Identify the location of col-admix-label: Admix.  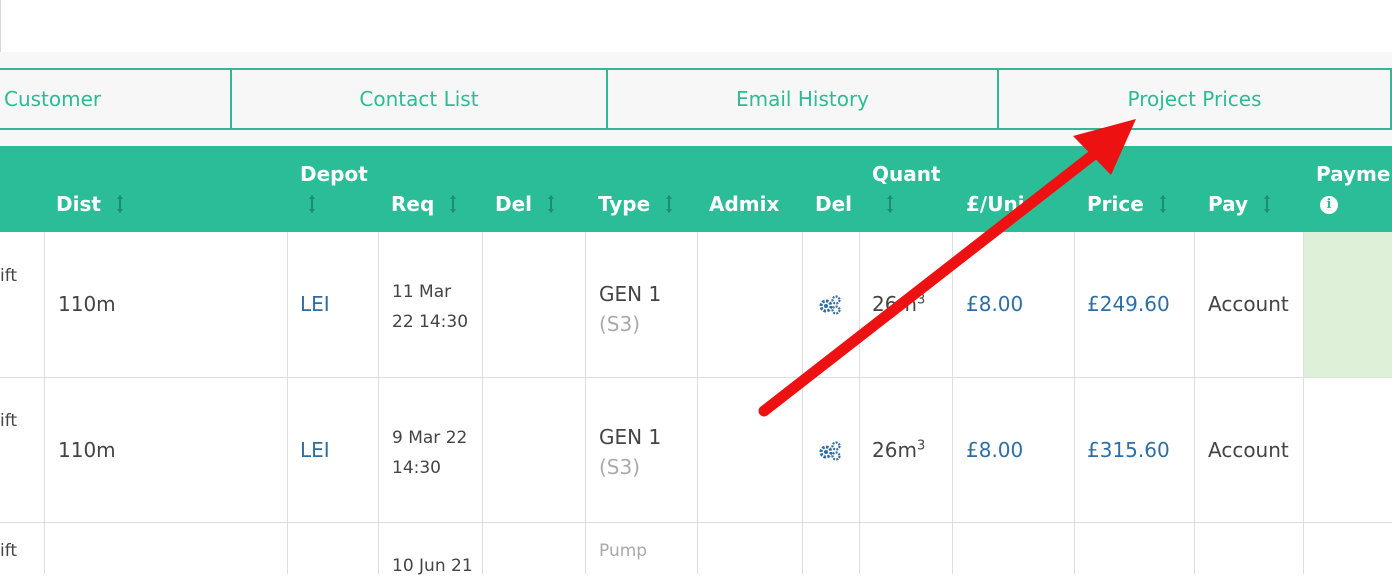
(744, 204).